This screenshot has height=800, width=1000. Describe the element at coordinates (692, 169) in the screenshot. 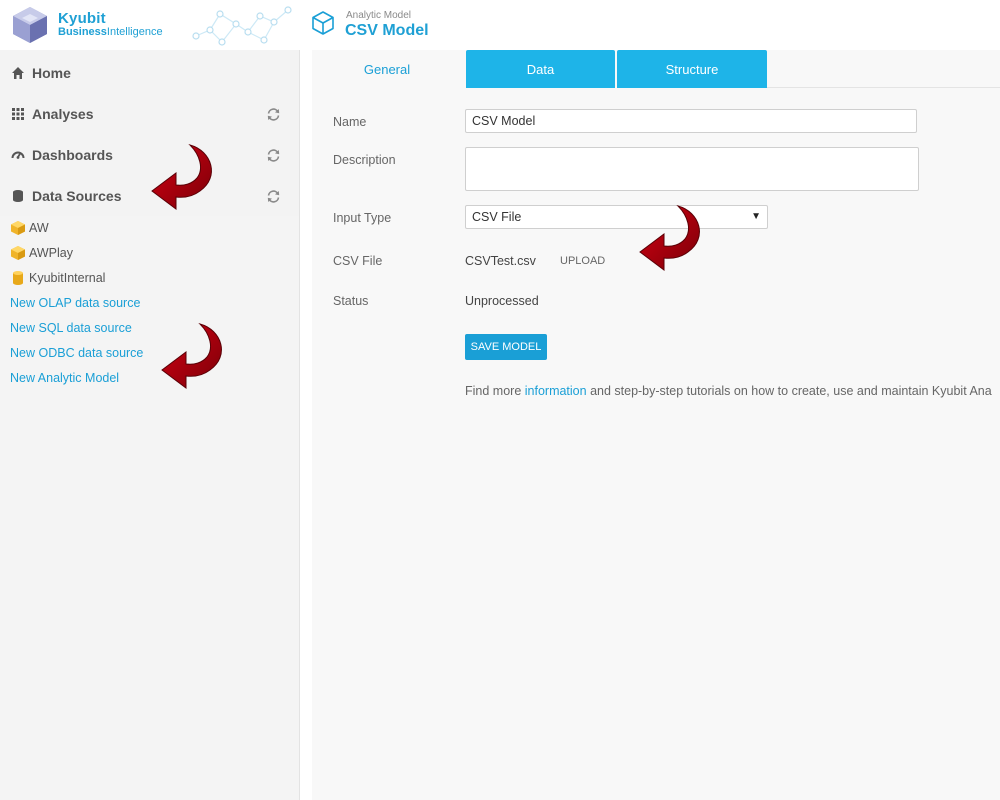

I see `description-textarea` at that location.